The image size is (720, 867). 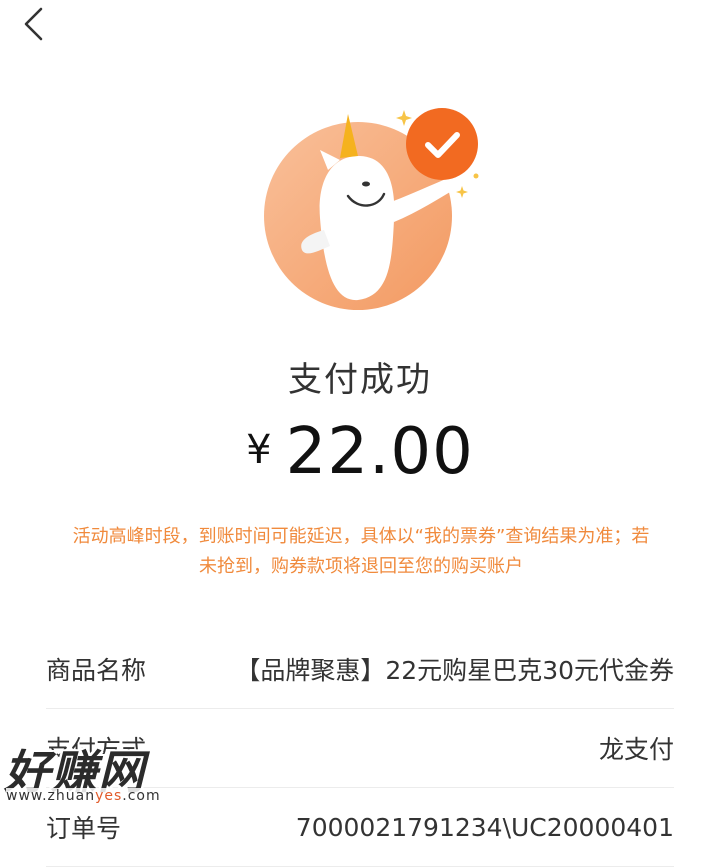 What do you see at coordinates (636, 749) in the screenshot?
I see `detail-value: 龙支付` at bounding box center [636, 749].